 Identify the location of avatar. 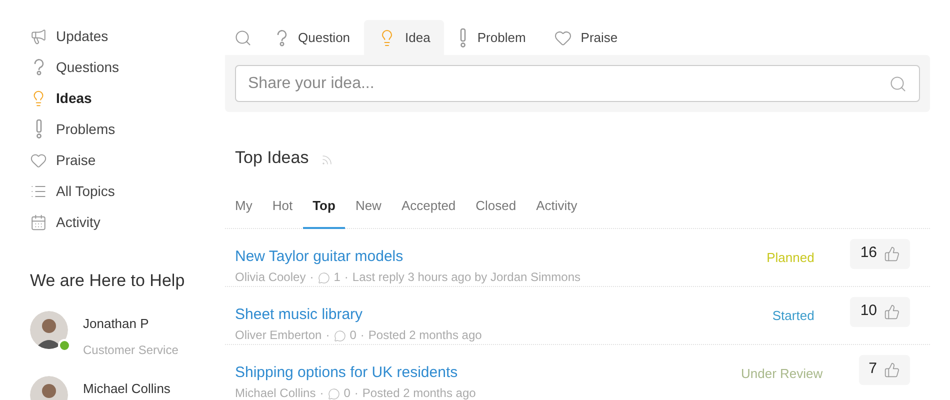
(49, 329).